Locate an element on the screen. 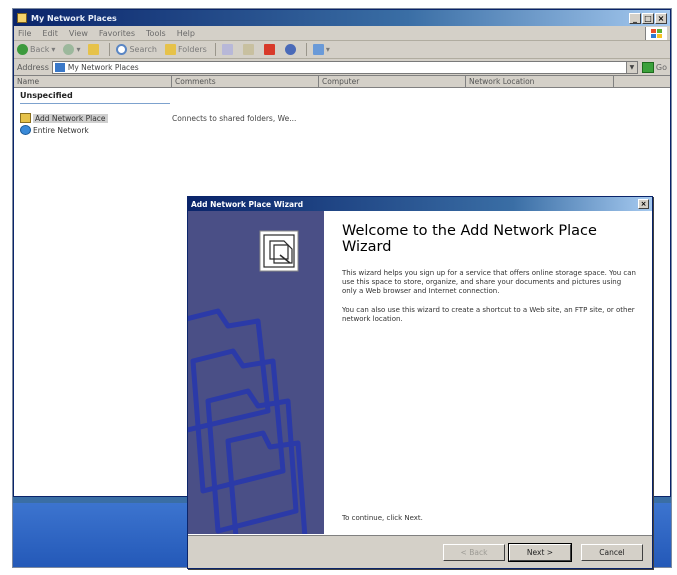 This screenshot has height=575, width=677. search-button: Search is located at coordinates (136, 49).